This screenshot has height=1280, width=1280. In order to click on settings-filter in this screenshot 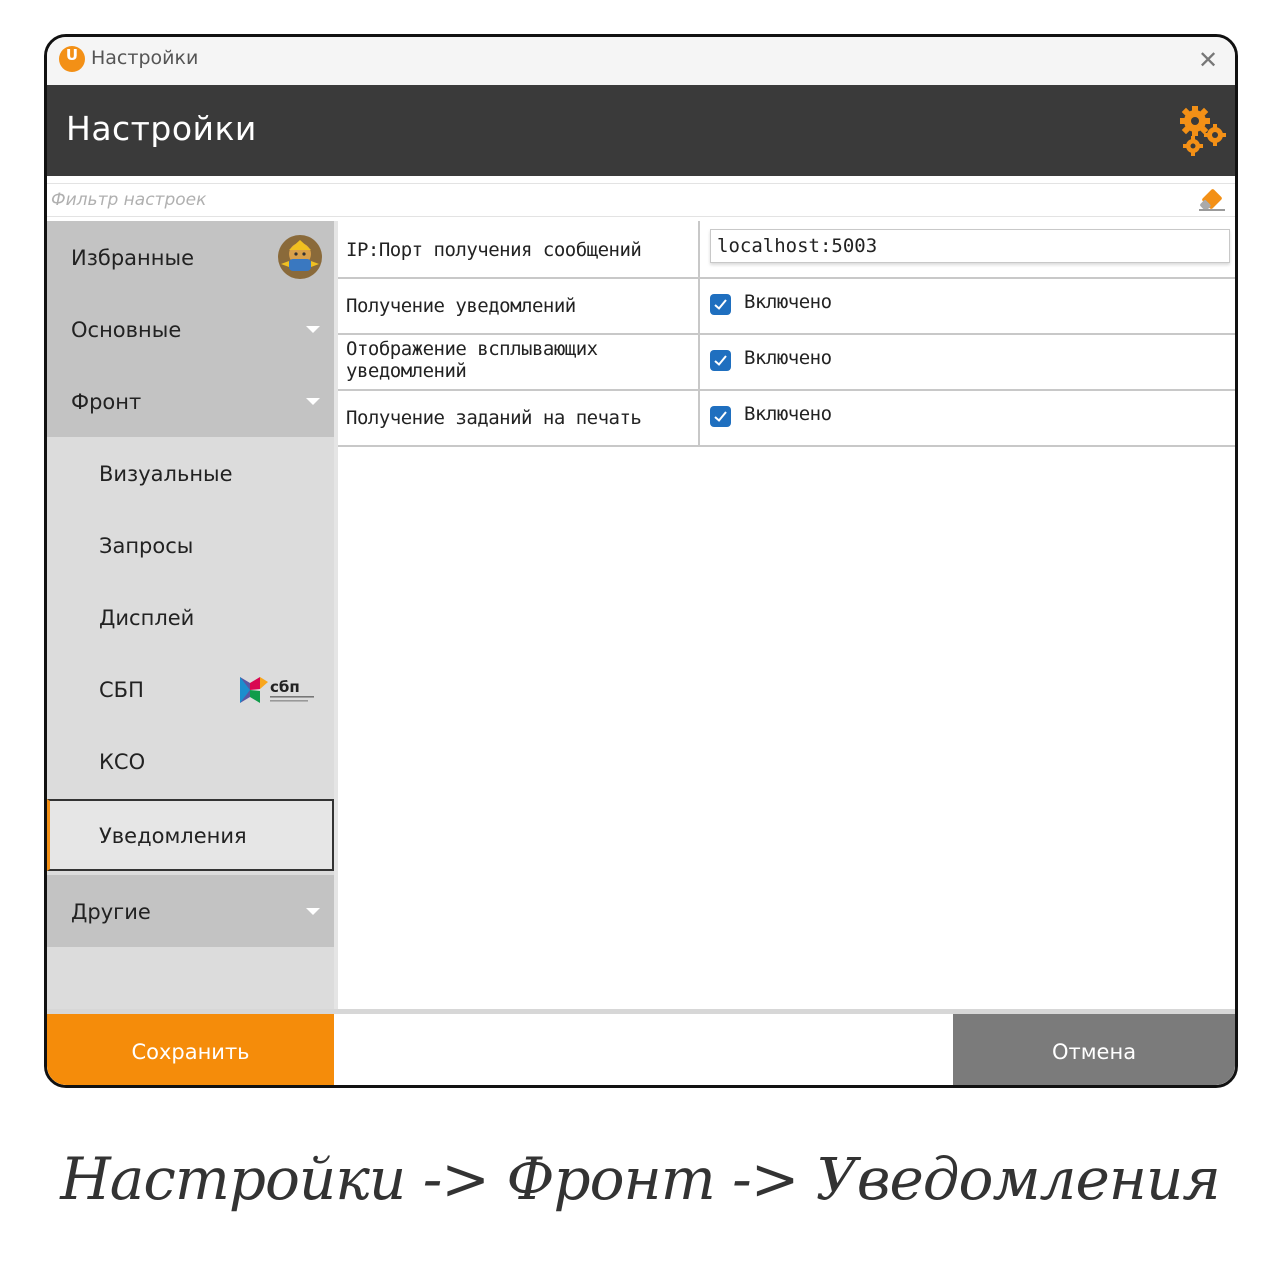, I will do `click(641, 200)`.